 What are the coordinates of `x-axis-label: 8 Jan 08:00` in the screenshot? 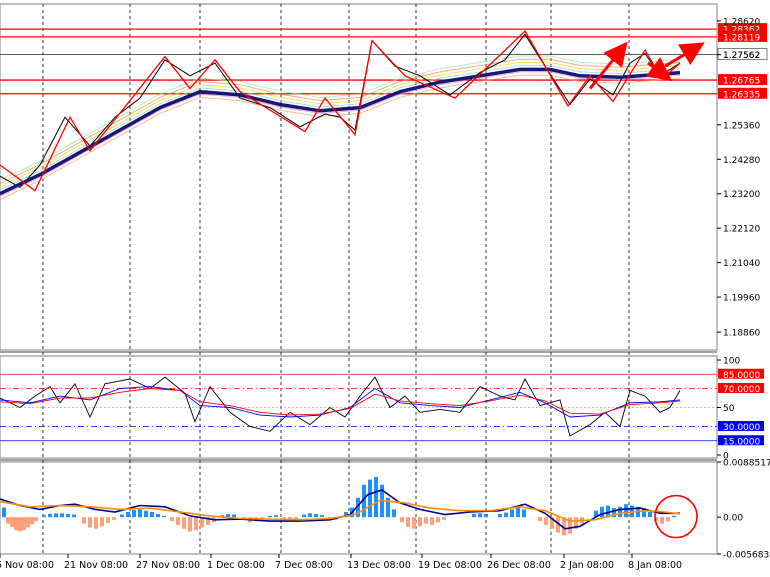 It's located at (655, 565).